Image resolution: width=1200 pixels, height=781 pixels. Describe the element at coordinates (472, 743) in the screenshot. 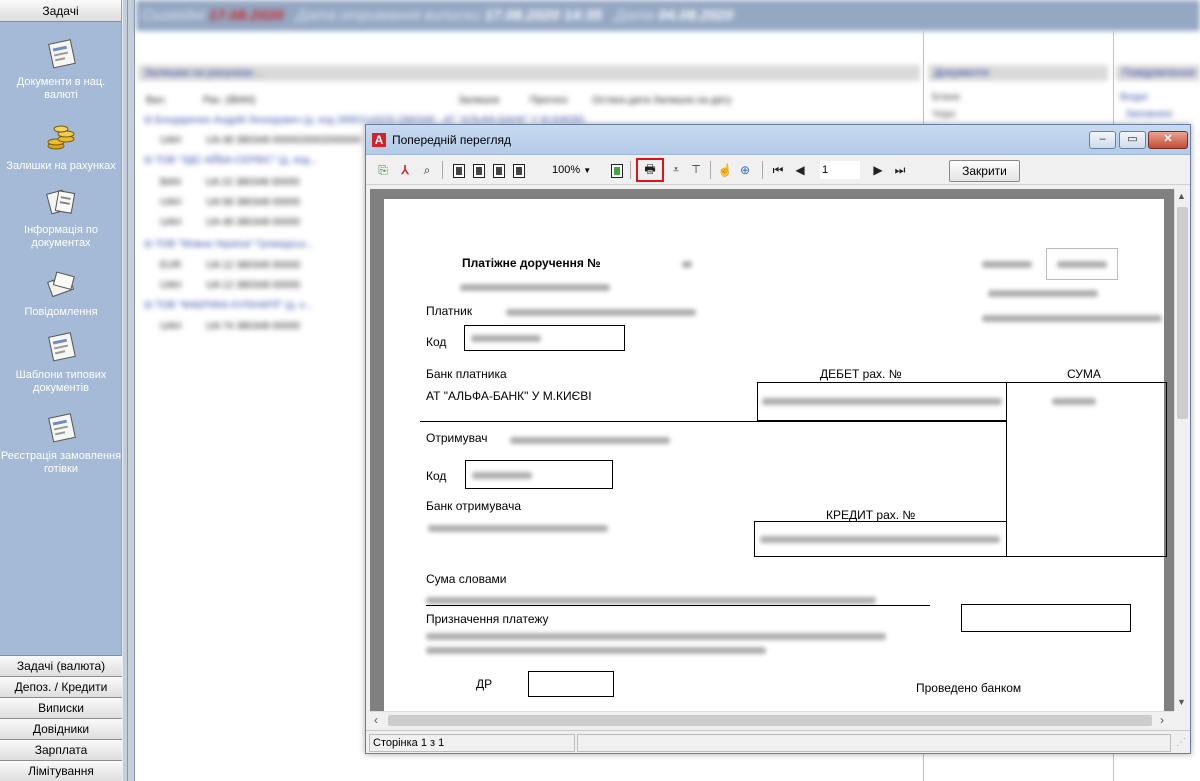

I see `status-page-count: Сторінка 1 з 1` at that location.